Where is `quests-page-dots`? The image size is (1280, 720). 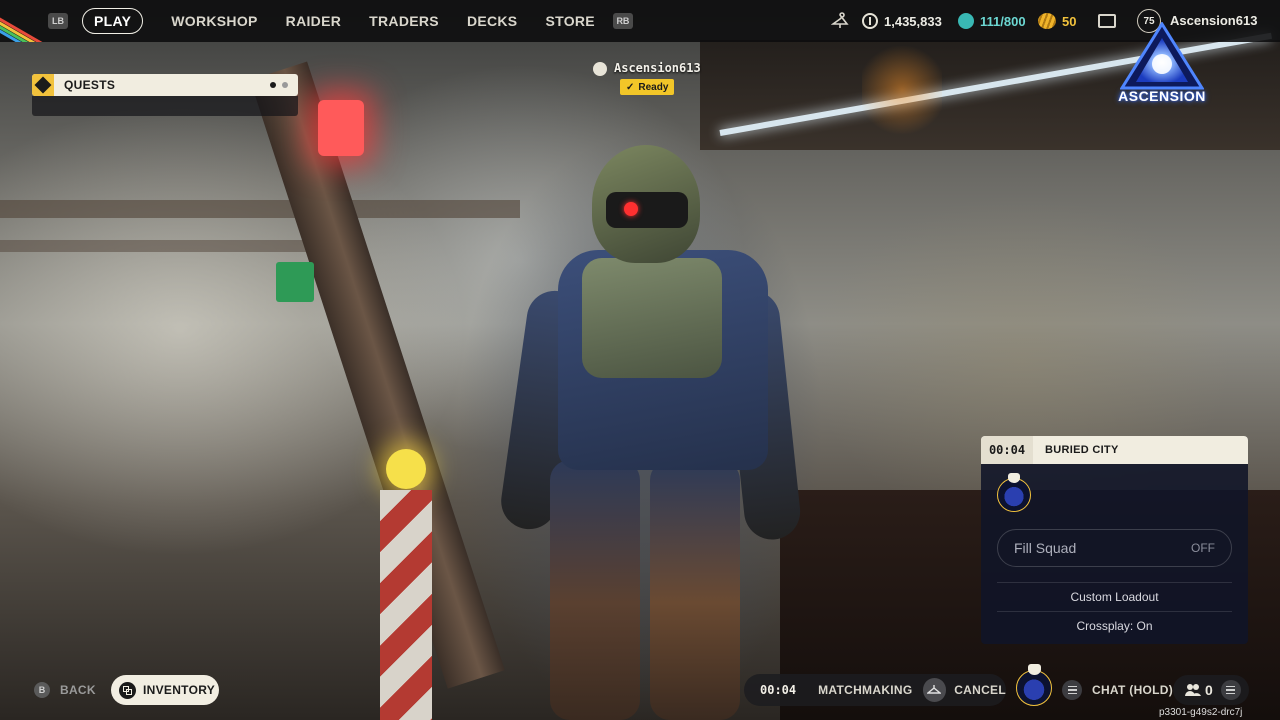
quests-page-dots is located at coordinates (279, 85).